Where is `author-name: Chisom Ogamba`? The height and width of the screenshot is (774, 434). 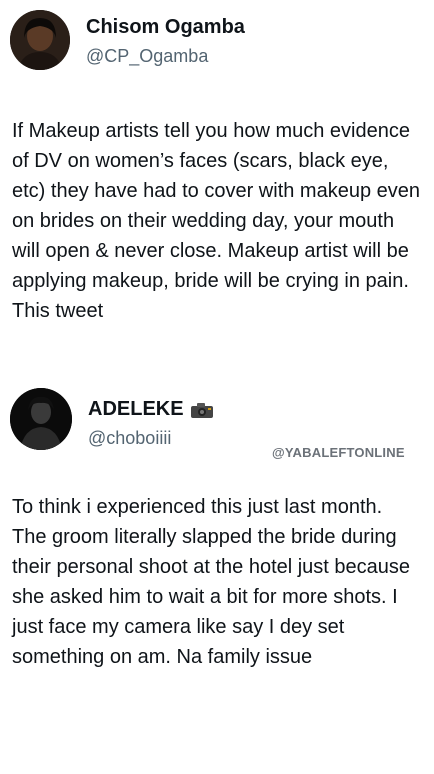
author-name: Chisom Ogamba is located at coordinates (165, 27).